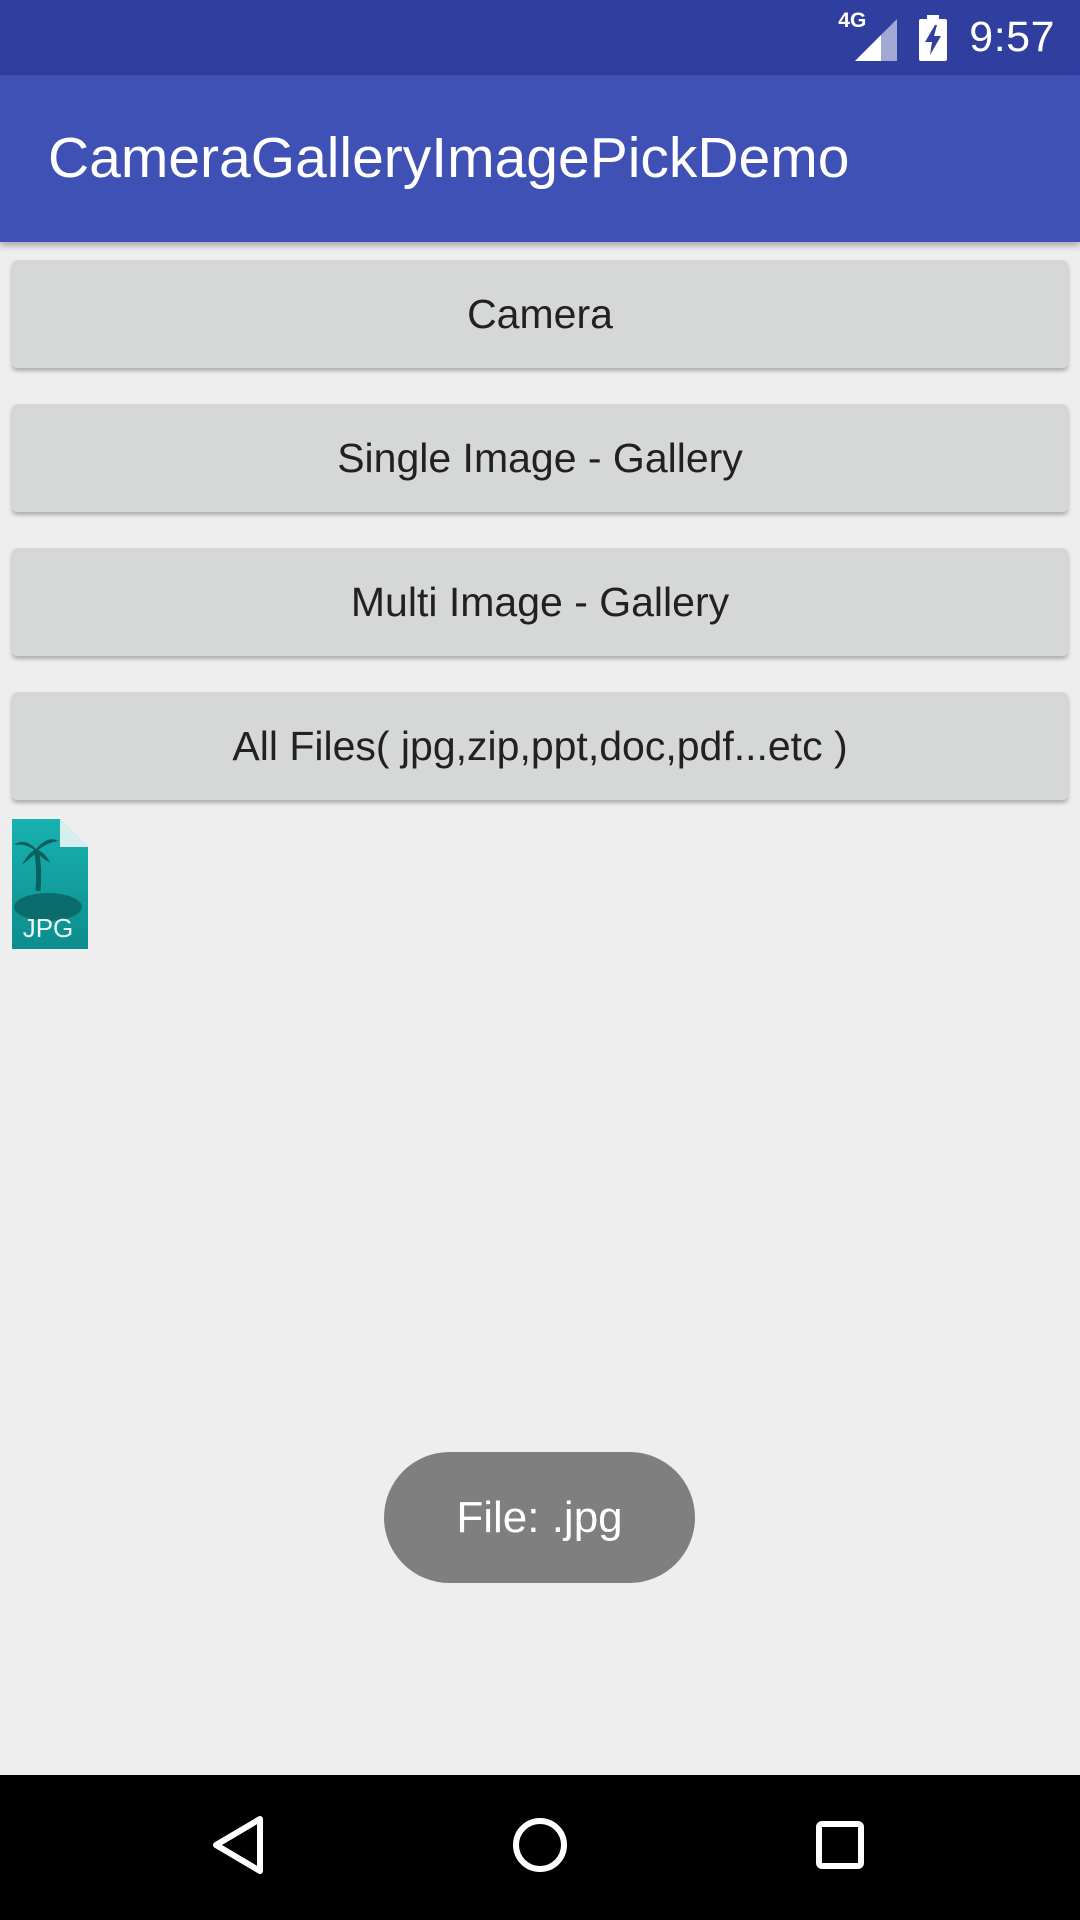 The height and width of the screenshot is (1920, 1080). I want to click on multi-image-gallery-button: Multi Image - Gallery, so click(540, 602).